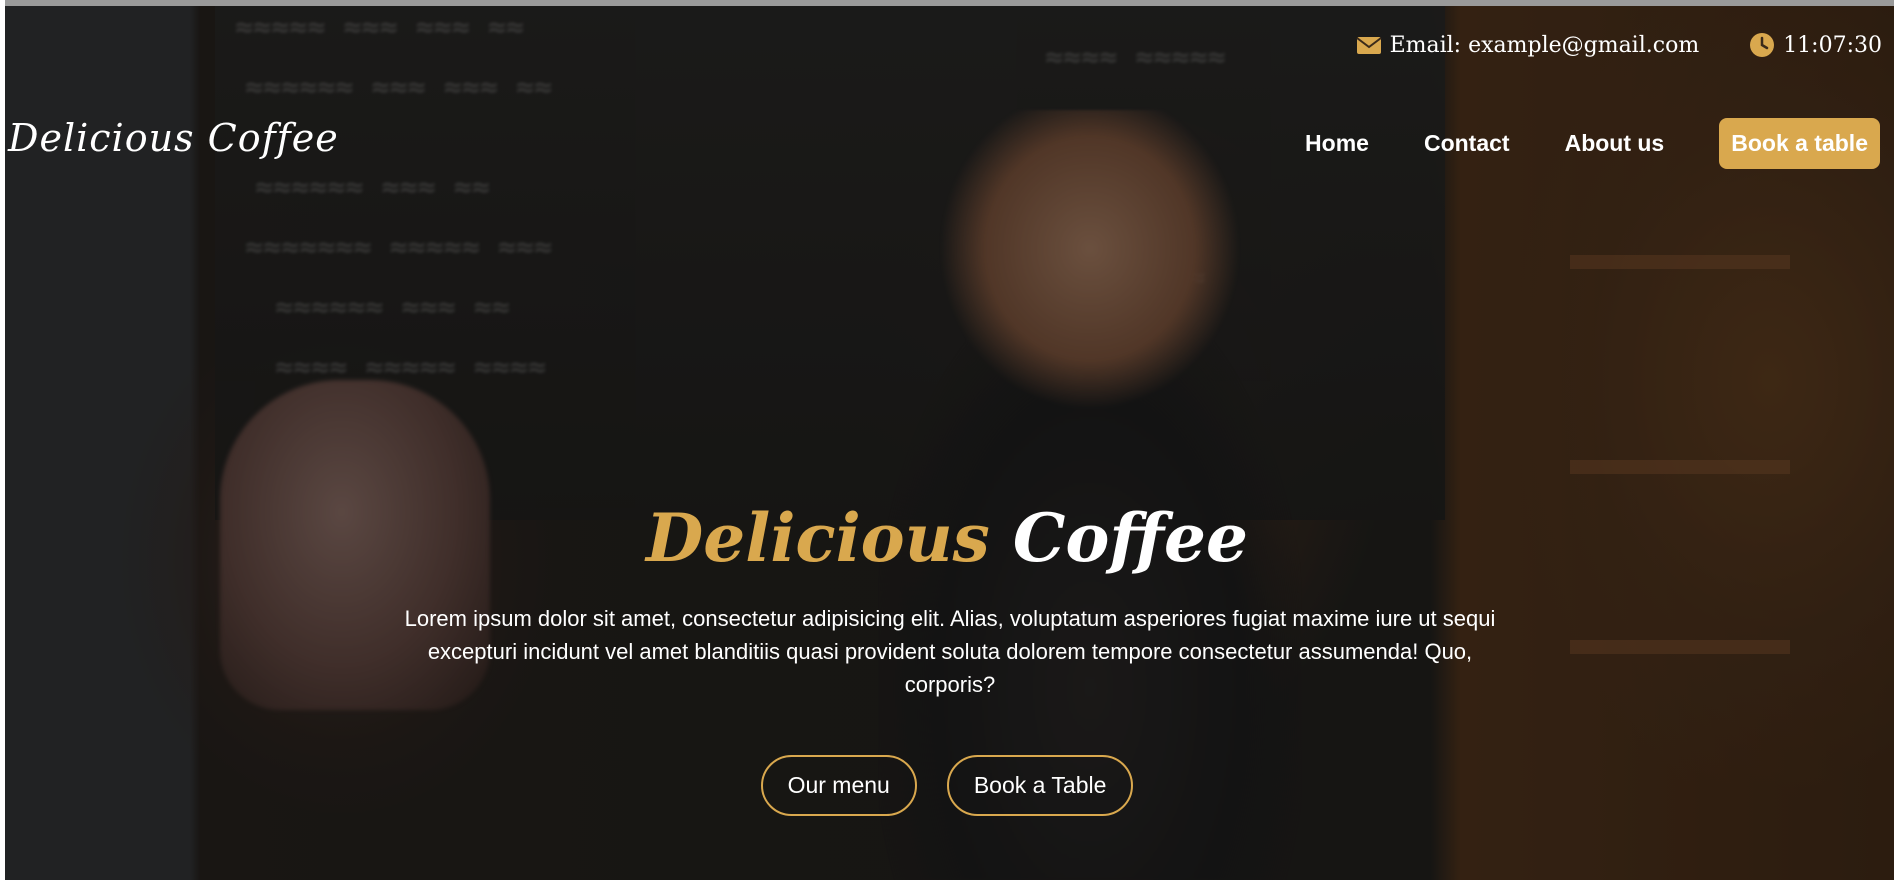 This screenshot has height=880, width=1894. Describe the element at coordinates (818, 538) in the screenshot. I see `hero-title-part1: Delicious` at that location.